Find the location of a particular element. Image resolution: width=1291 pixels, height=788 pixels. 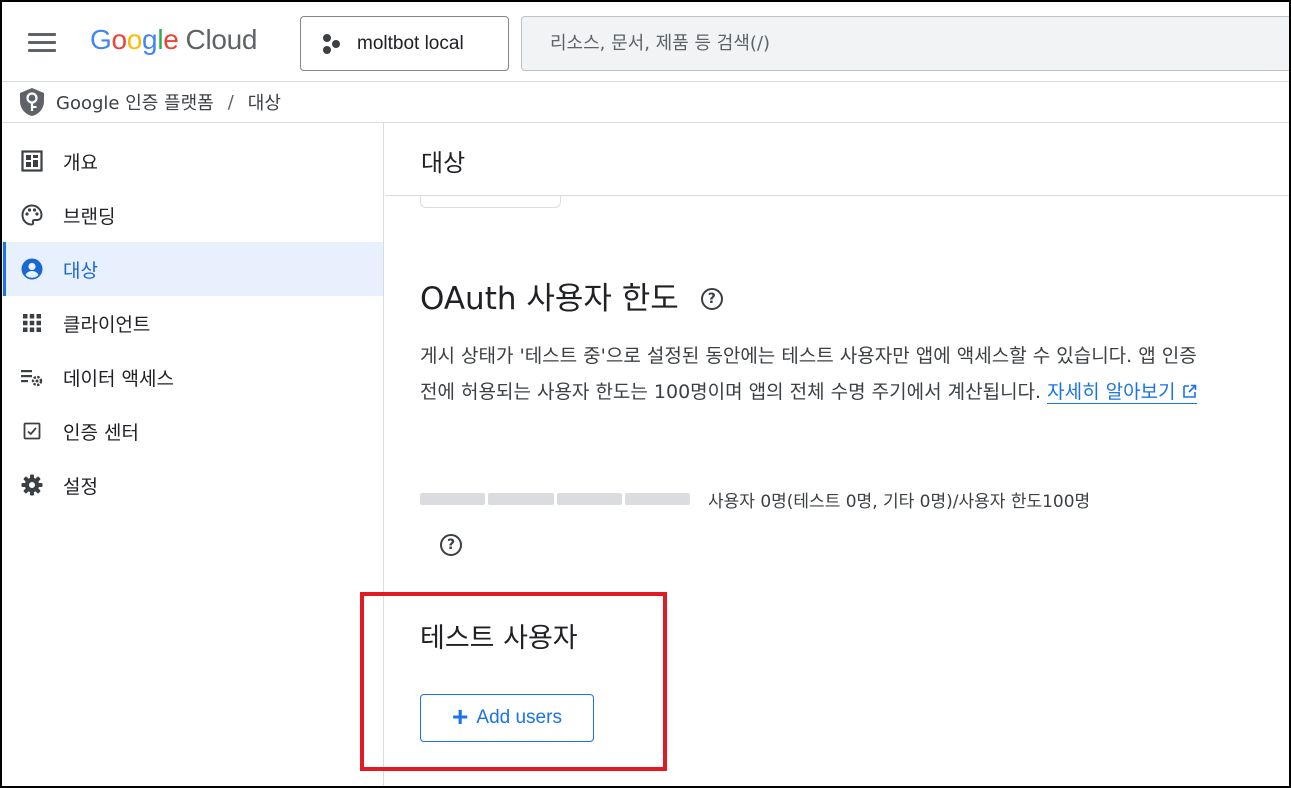

search-input is located at coordinates (906, 43).